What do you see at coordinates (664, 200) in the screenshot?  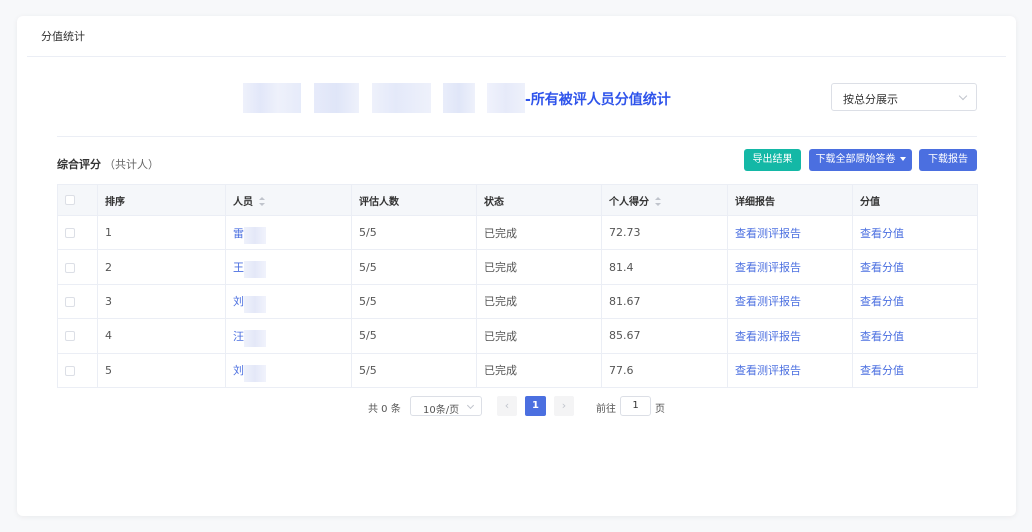 I see `col-score: 个人得分` at bounding box center [664, 200].